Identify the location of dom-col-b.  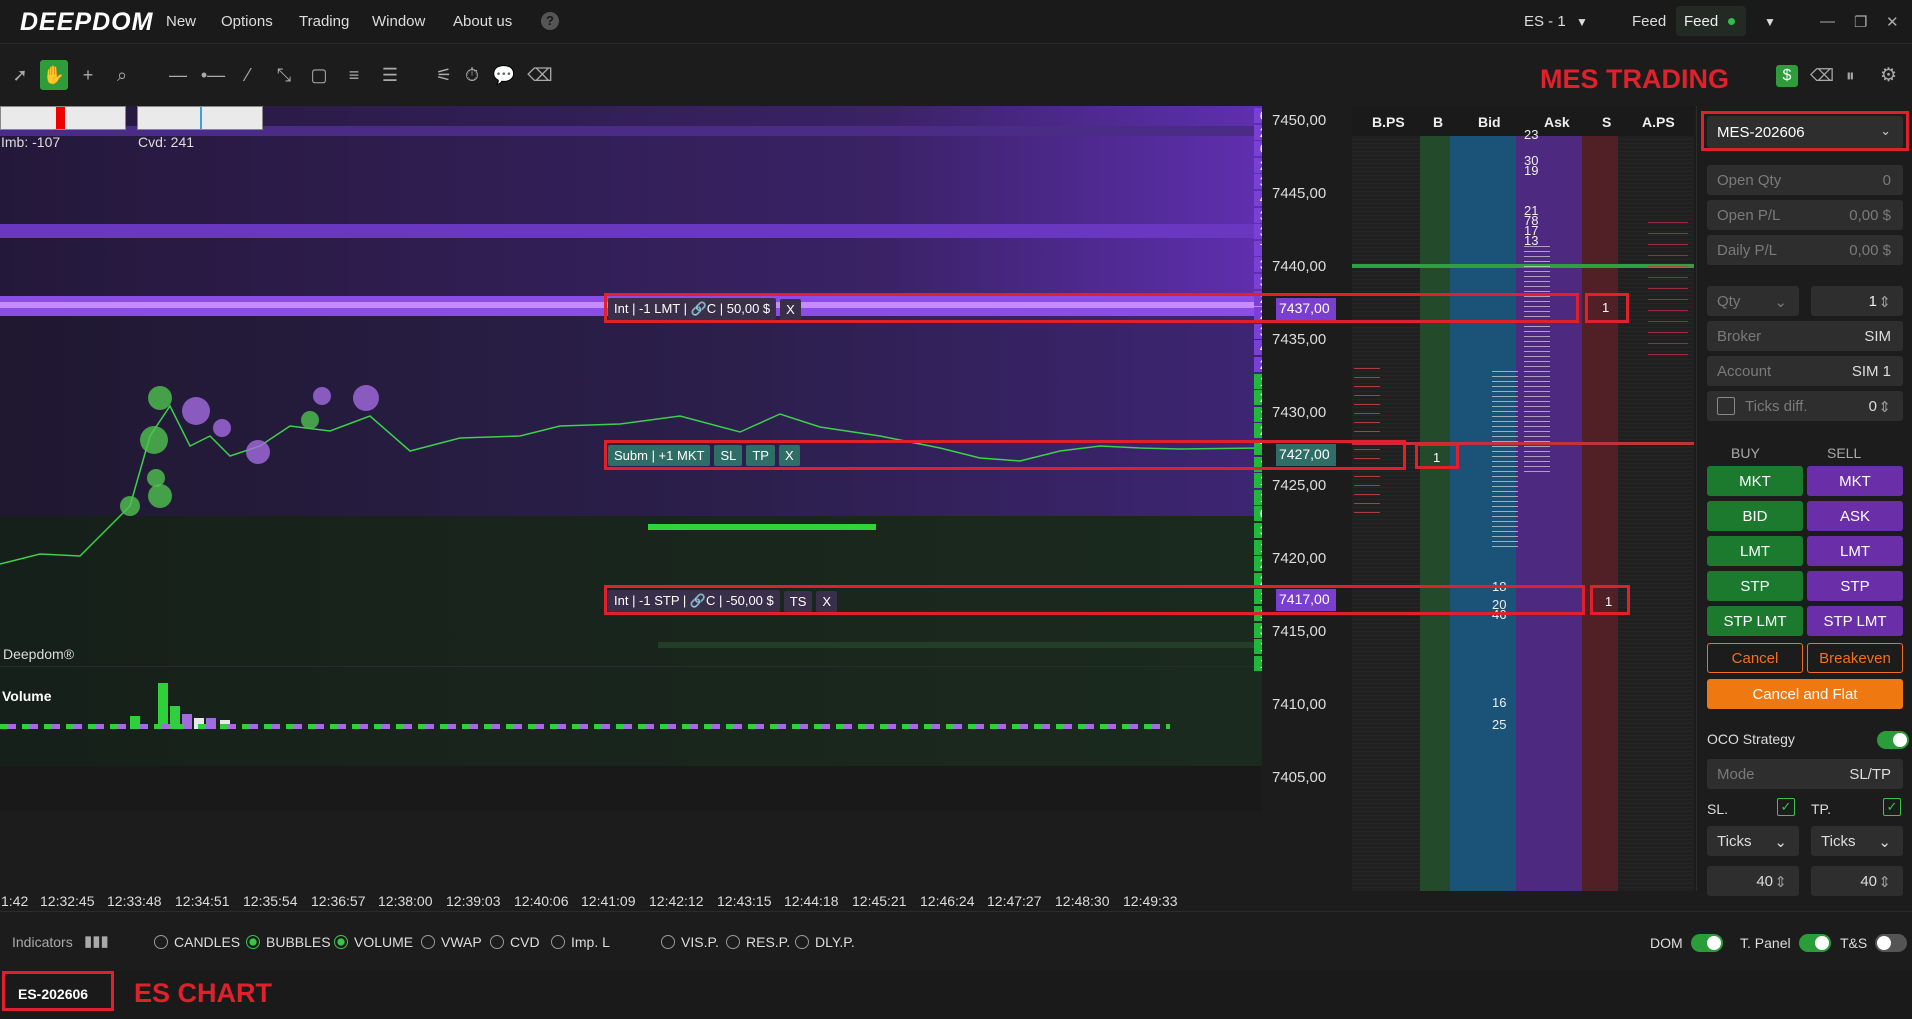
(1435, 513).